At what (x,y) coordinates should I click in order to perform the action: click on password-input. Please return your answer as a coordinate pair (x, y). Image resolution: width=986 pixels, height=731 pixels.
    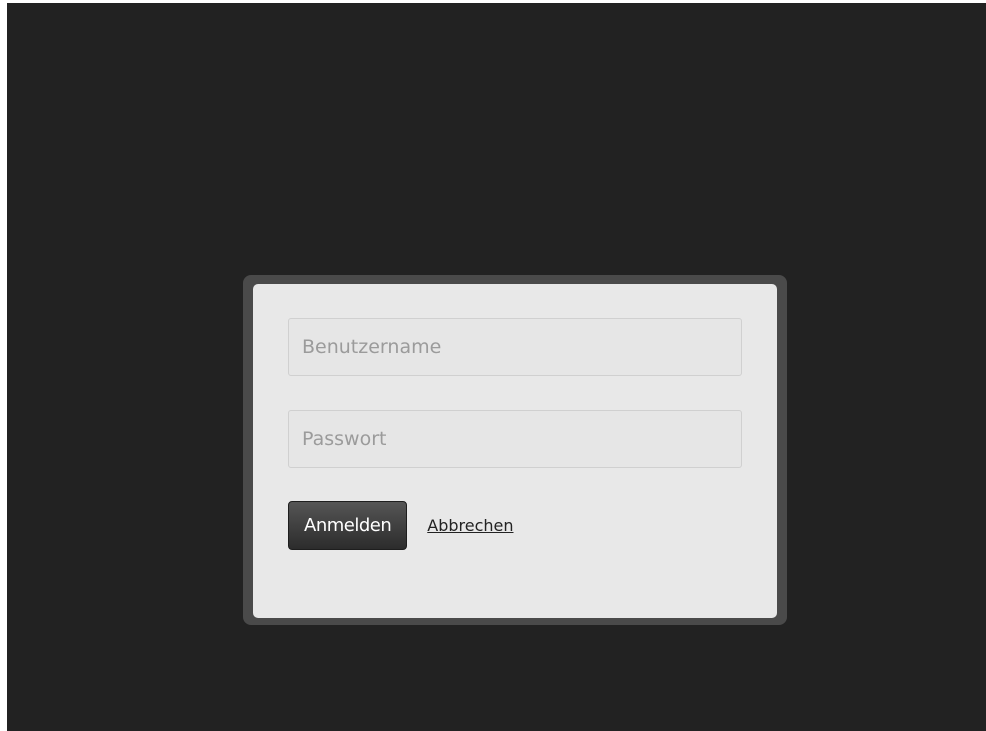
    Looking at the image, I should click on (515, 439).